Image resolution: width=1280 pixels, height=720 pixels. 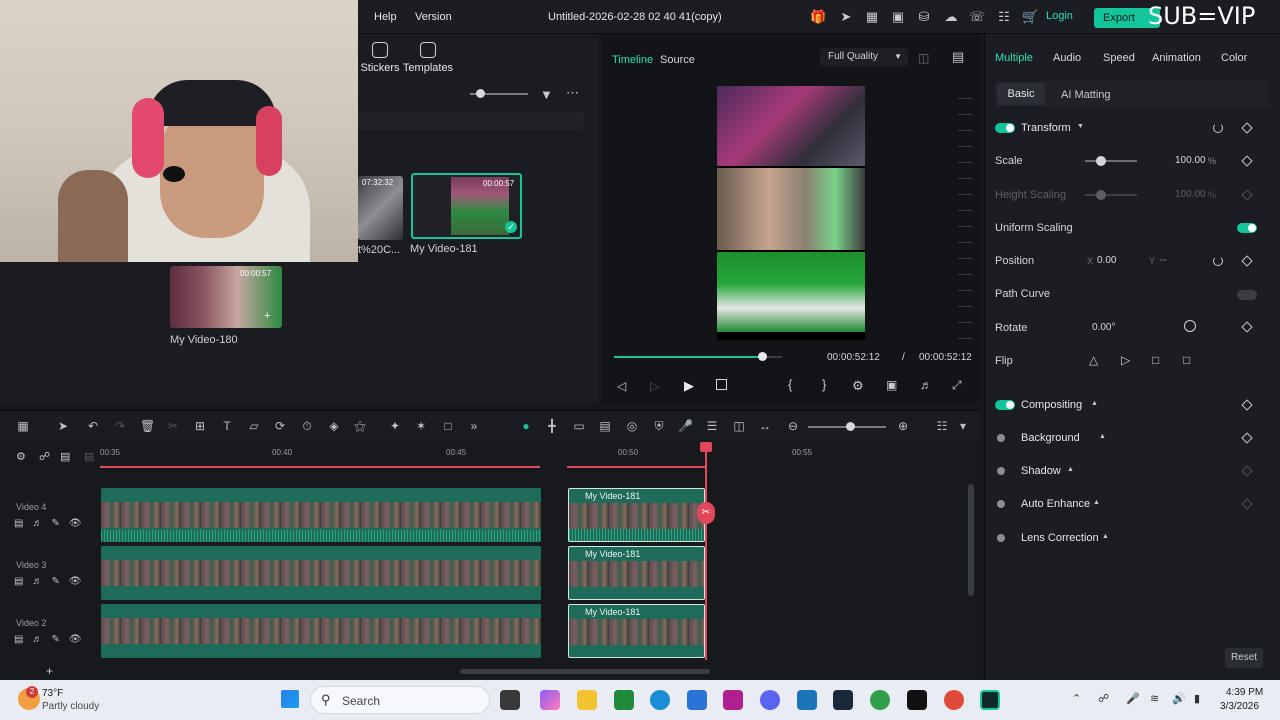 What do you see at coordinates (1086, 95) in the screenshot?
I see `subtab-ai-matting: AI Matting` at bounding box center [1086, 95].